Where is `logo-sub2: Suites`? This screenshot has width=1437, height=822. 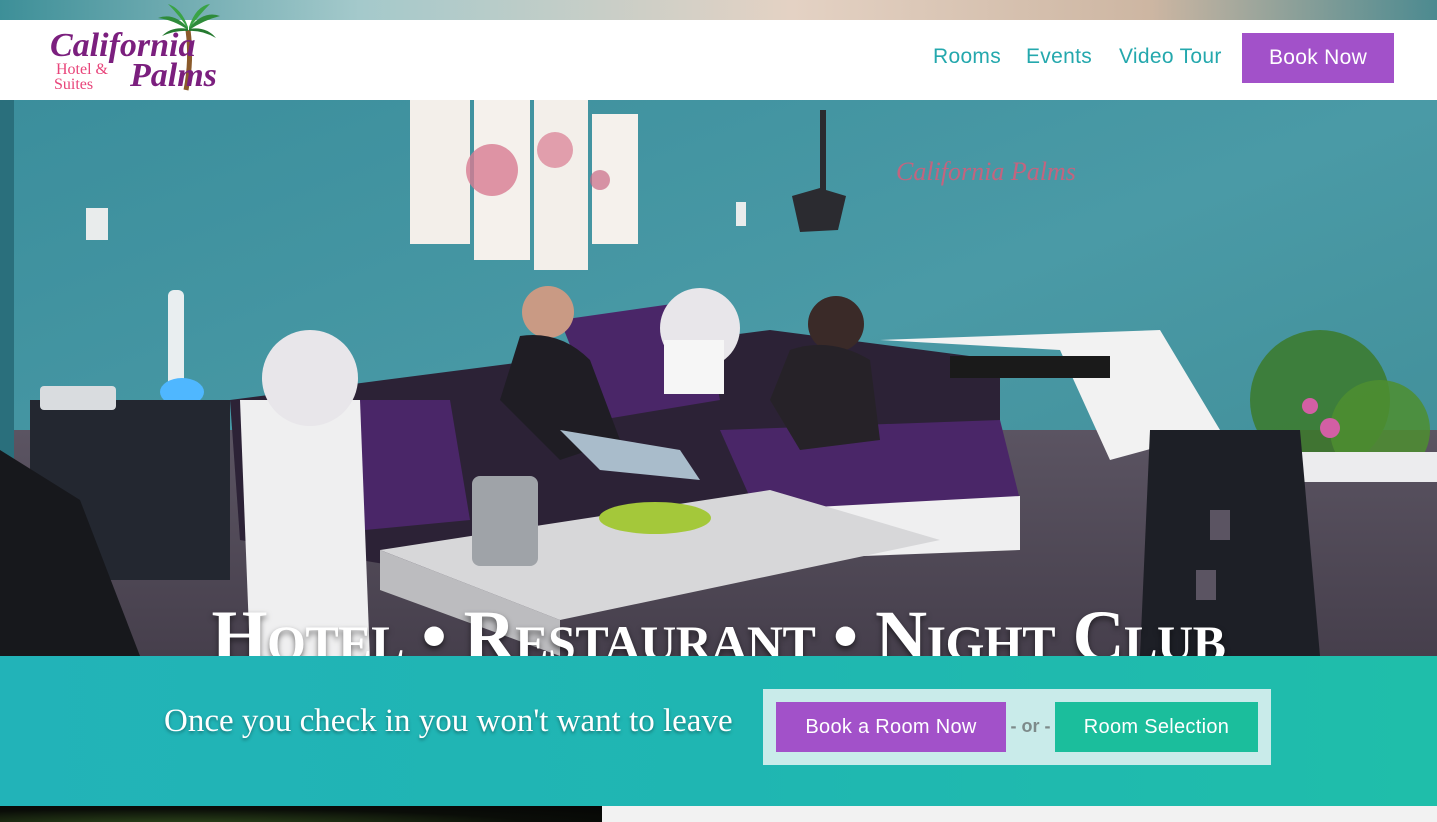
logo-sub2: Suites is located at coordinates (73, 84).